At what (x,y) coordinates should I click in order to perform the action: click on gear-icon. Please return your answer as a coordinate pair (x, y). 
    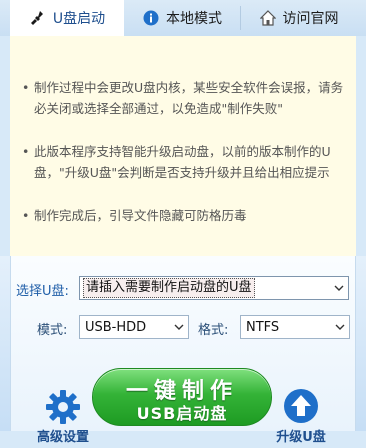
    Looking at the image, I should click on (63, 407).